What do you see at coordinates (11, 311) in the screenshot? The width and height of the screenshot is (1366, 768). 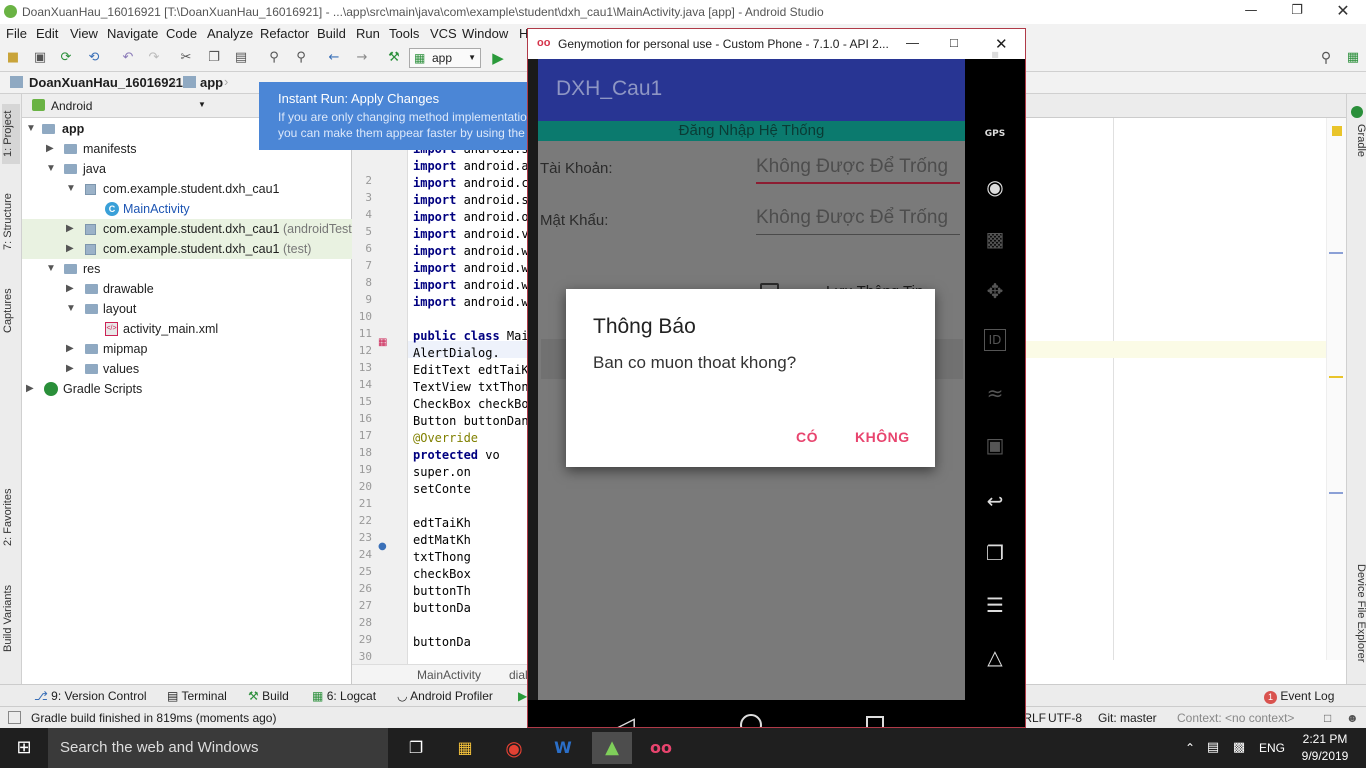 I see `tool-tab-captures: Captures` at bounding box center [11, 311].